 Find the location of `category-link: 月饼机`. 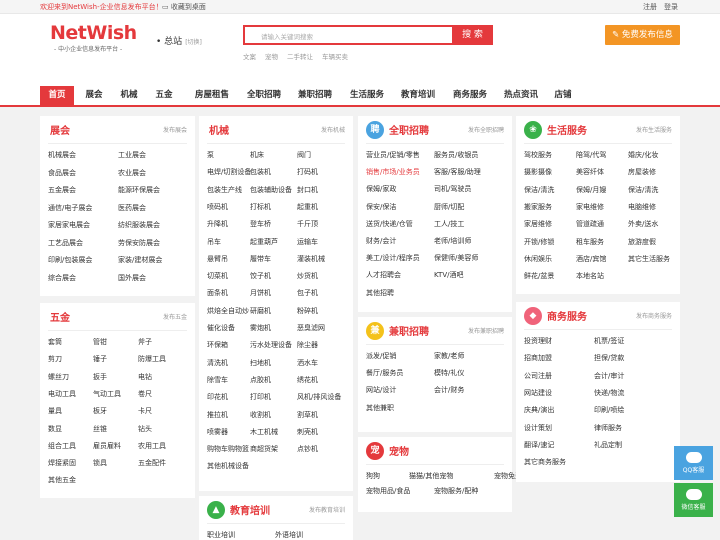

category-link: 月饼机 is located at coordinates (260, 293).